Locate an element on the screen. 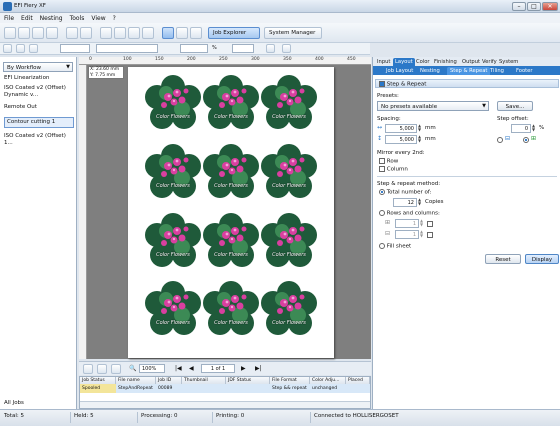  columns-icon is located at coordinates (116, 369).